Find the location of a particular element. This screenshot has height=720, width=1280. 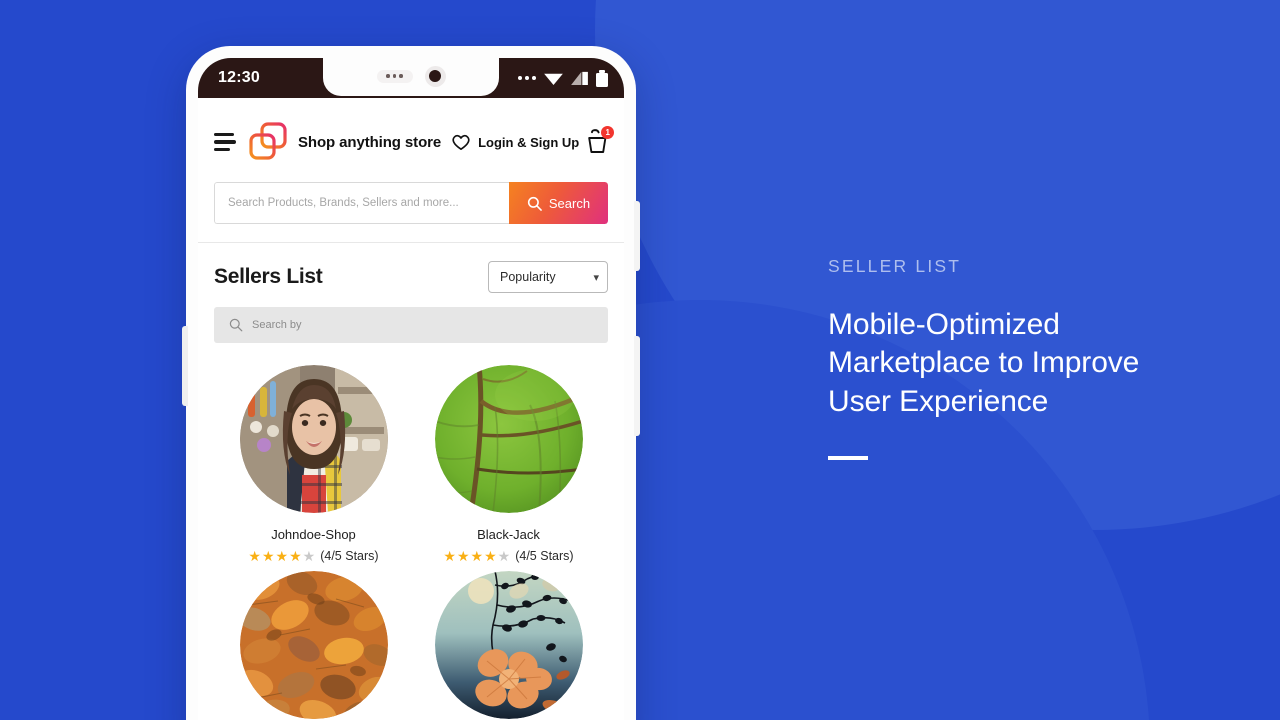

status-bar: 12:30 is located at coordinates (411, 78).